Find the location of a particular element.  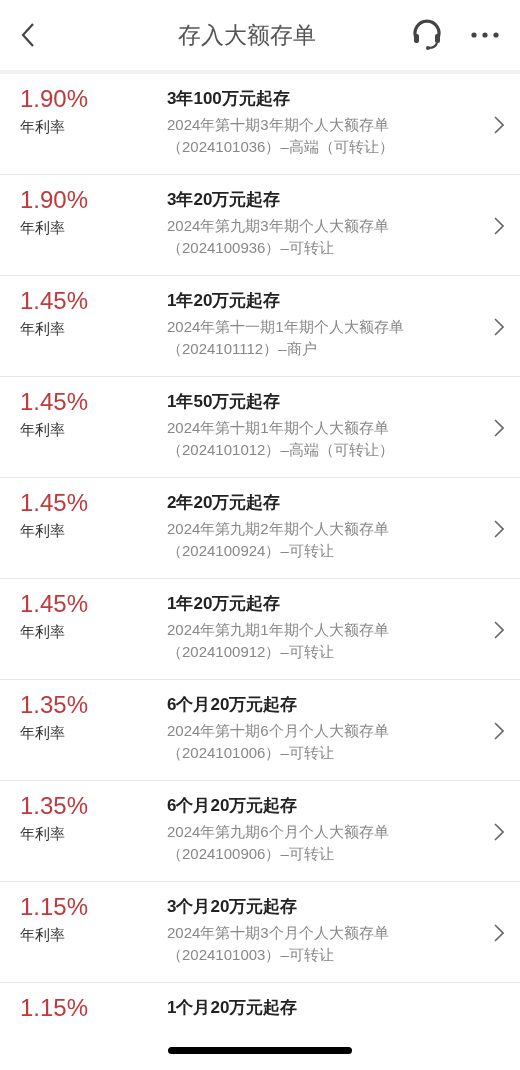

product-description: 2024年第十一期1年期个人大额存单 is located at coordinates (285, 327).